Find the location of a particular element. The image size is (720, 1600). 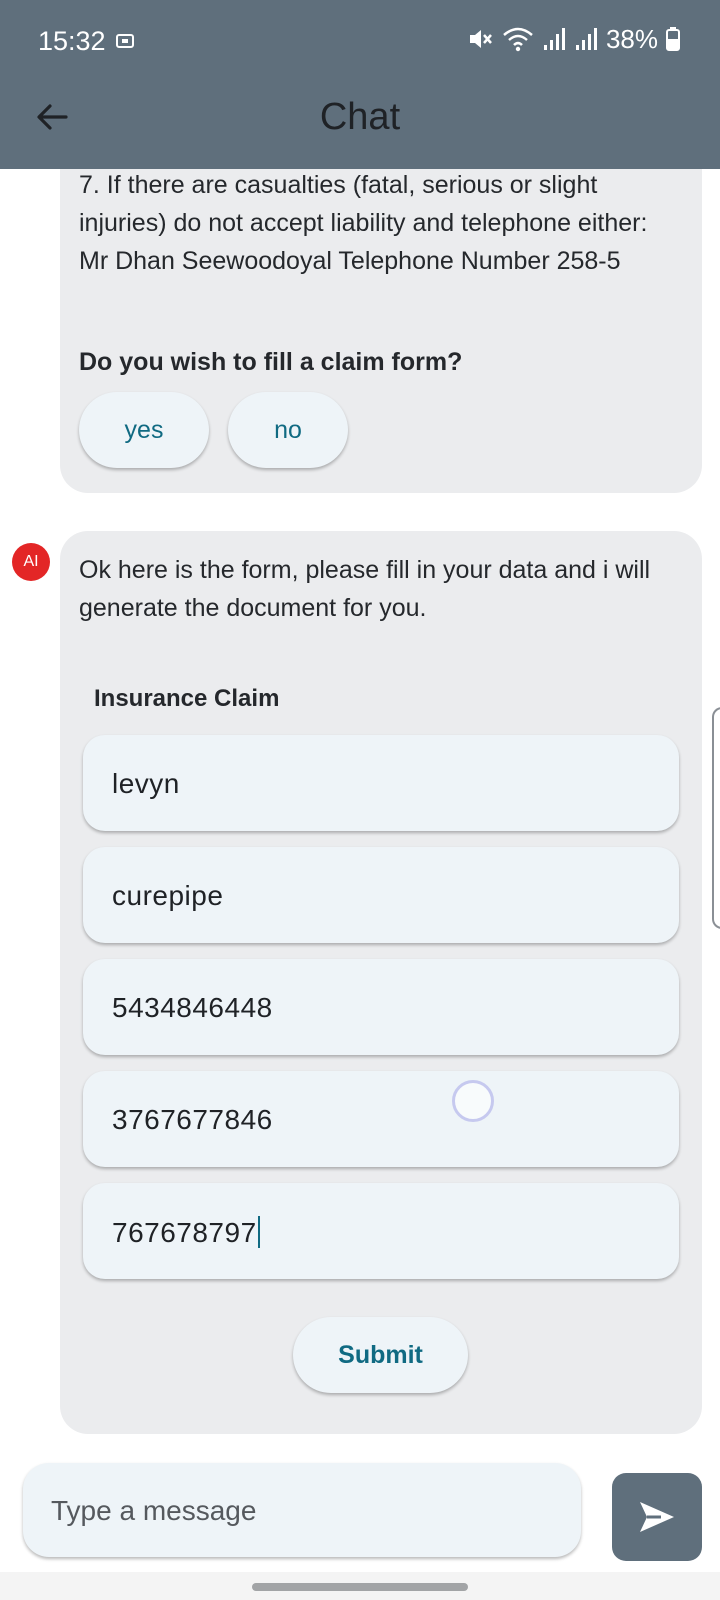

text-caret is located at coordinates (258, 1232).